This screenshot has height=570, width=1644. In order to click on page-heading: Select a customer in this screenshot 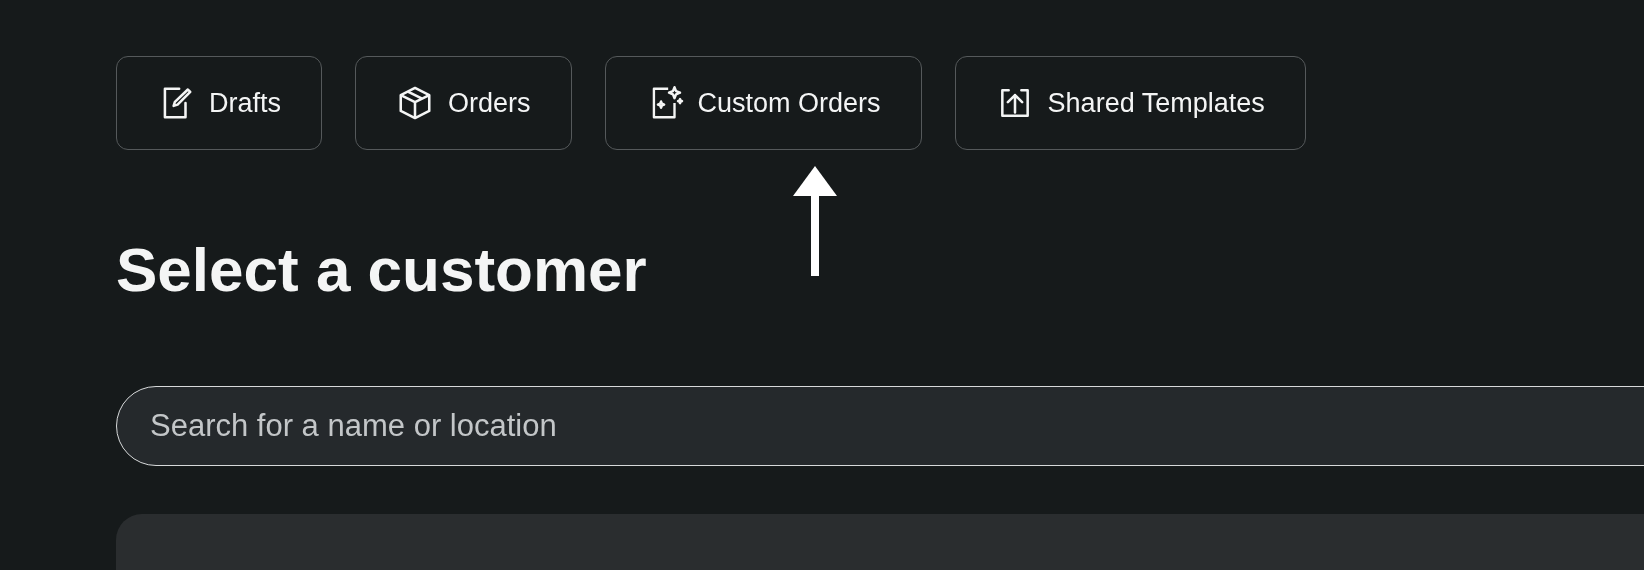, I will do `click(382, 270)`.